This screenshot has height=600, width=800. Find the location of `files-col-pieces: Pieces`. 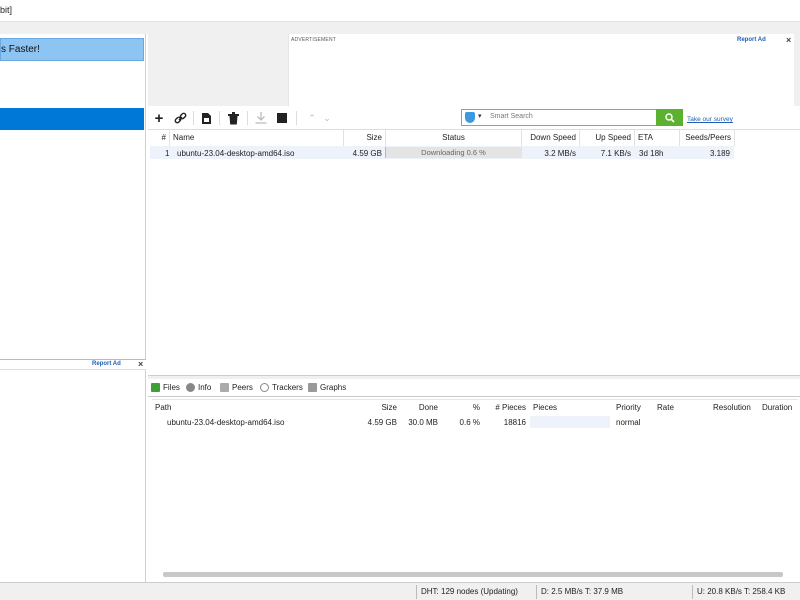

files-col-pieces: Pieces is located at coordinates (545, 407).